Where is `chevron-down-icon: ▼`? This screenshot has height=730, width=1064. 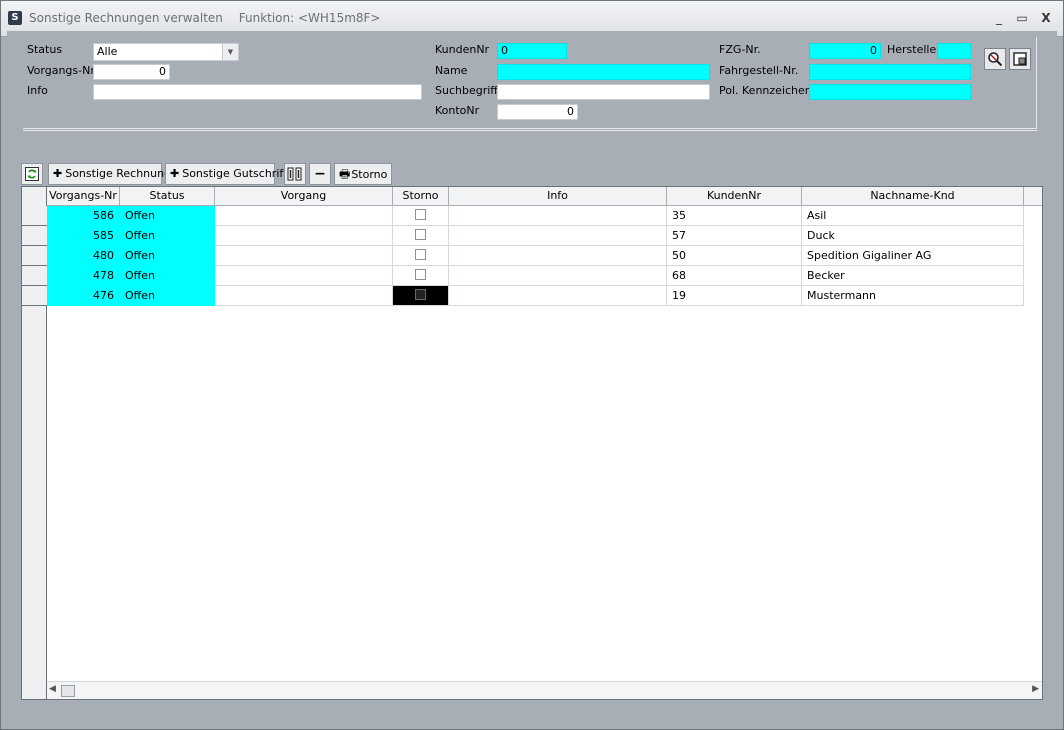
chevron-down-icon: ▼ is located at coordinates (230, 52).